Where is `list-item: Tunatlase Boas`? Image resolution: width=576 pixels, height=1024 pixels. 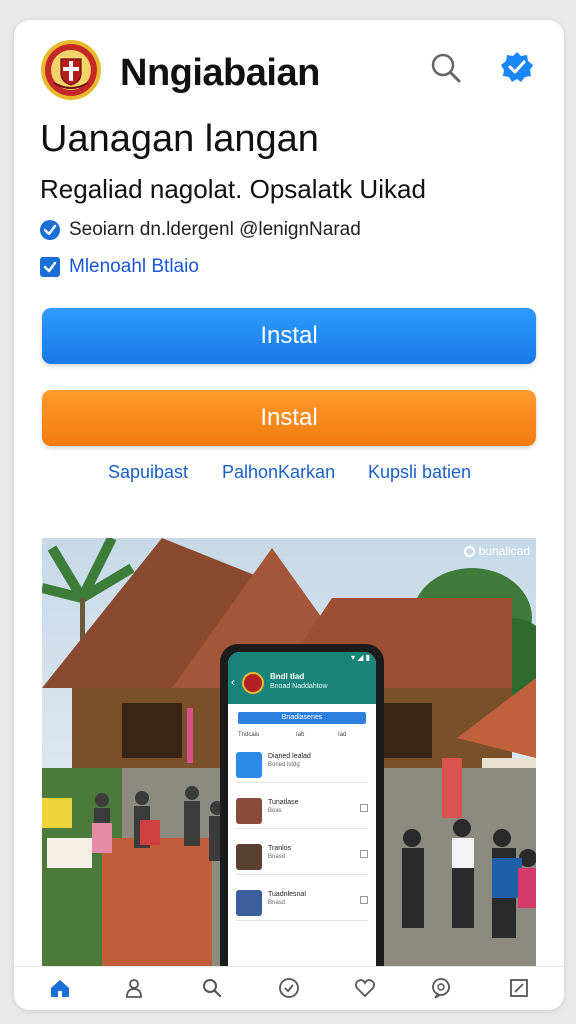 list-item: Tunatlase Boas is located at coordinates (302, 811).